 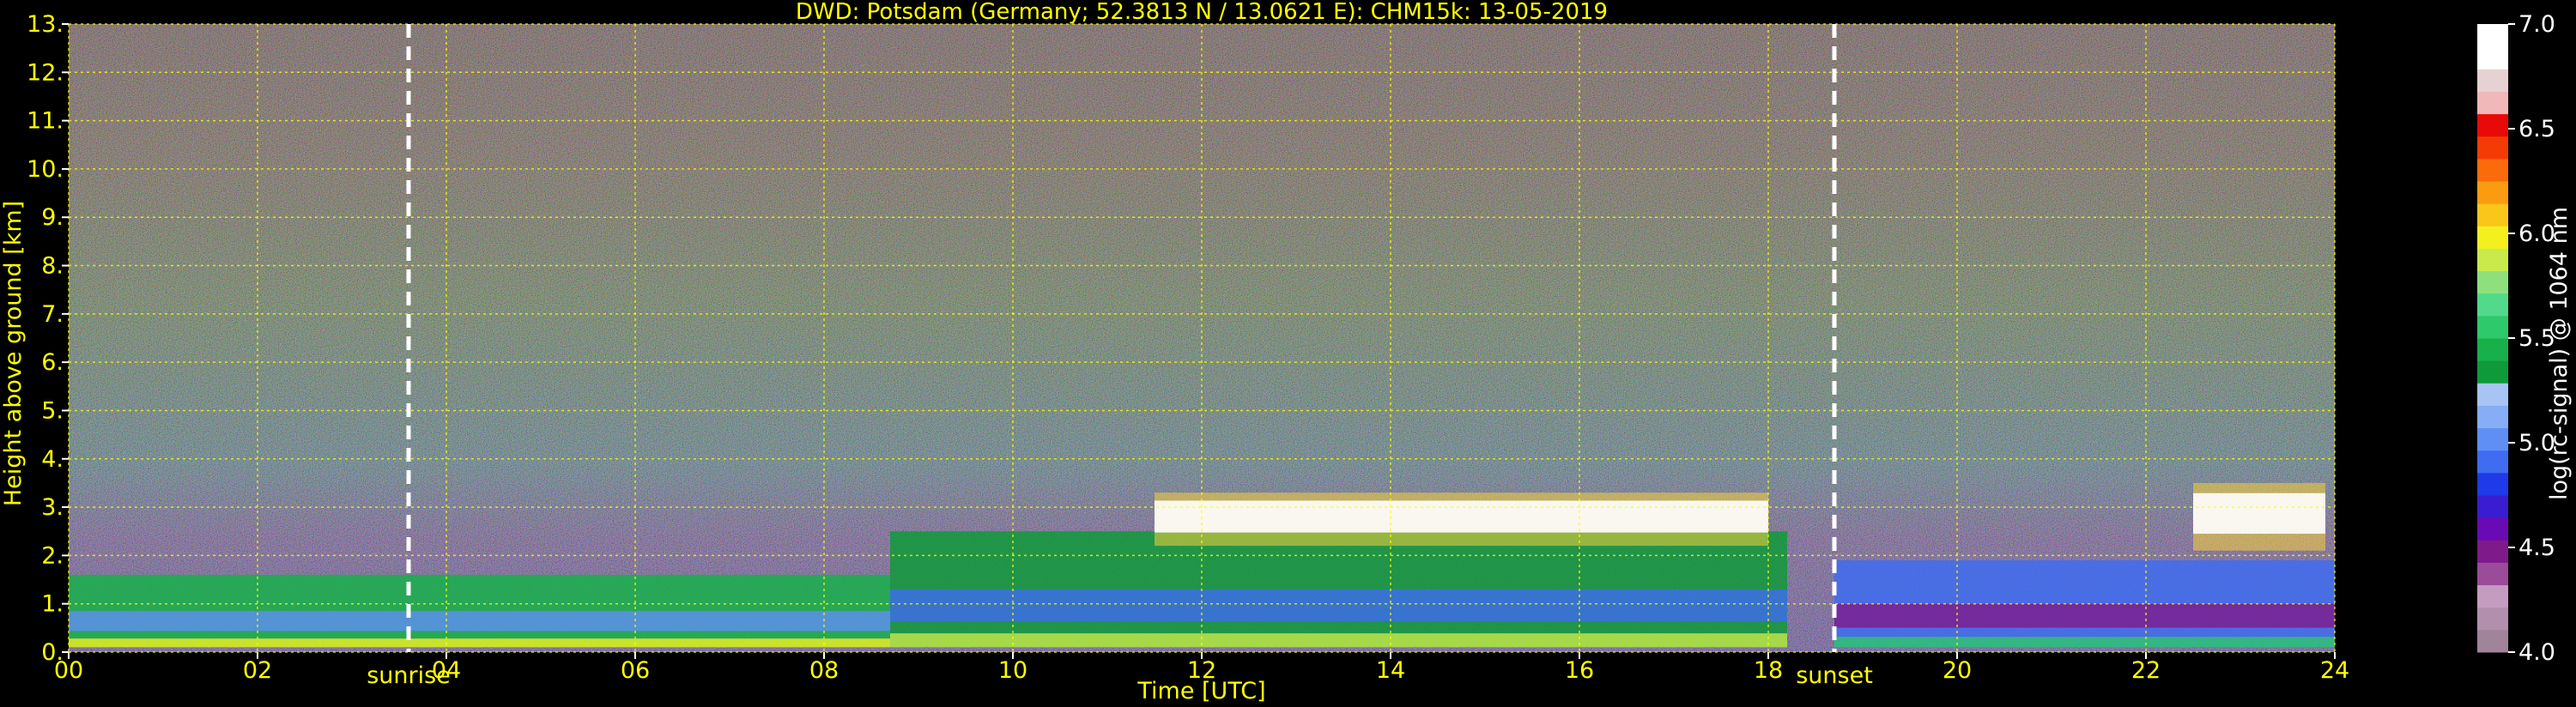 I want to click on y-tick-label: 7., so click(x=52, y=314).